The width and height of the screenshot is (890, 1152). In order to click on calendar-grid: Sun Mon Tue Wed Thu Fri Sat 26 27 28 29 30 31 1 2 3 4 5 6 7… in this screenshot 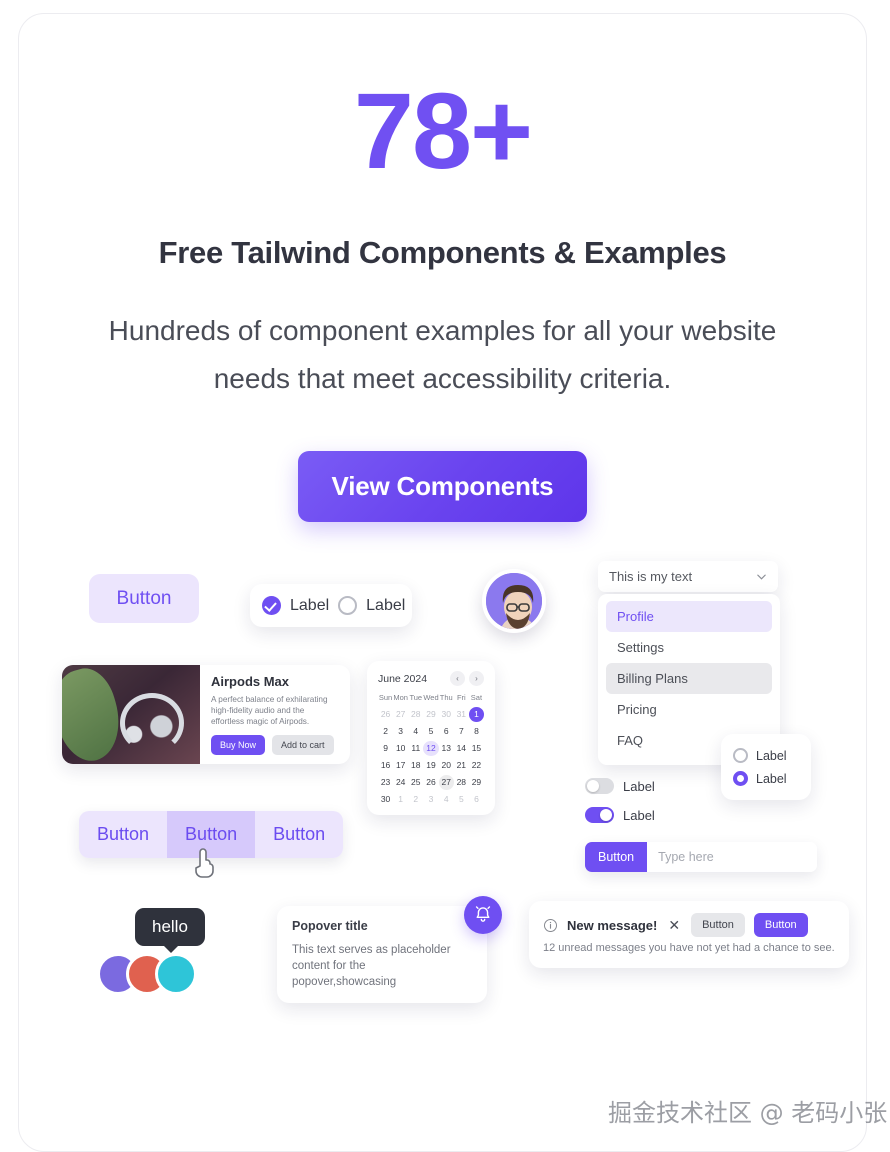, I will do `click(431, 750)`.